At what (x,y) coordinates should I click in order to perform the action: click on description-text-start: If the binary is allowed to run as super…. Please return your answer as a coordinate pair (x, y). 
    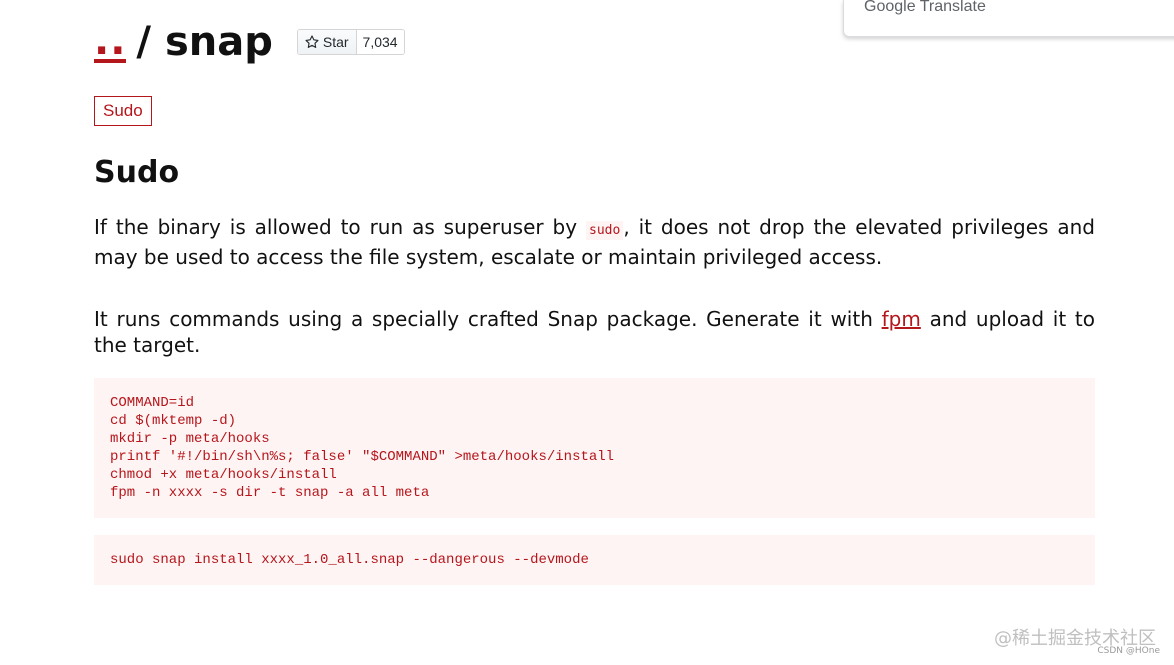
    Looking at the image, I should click on (340, 227).